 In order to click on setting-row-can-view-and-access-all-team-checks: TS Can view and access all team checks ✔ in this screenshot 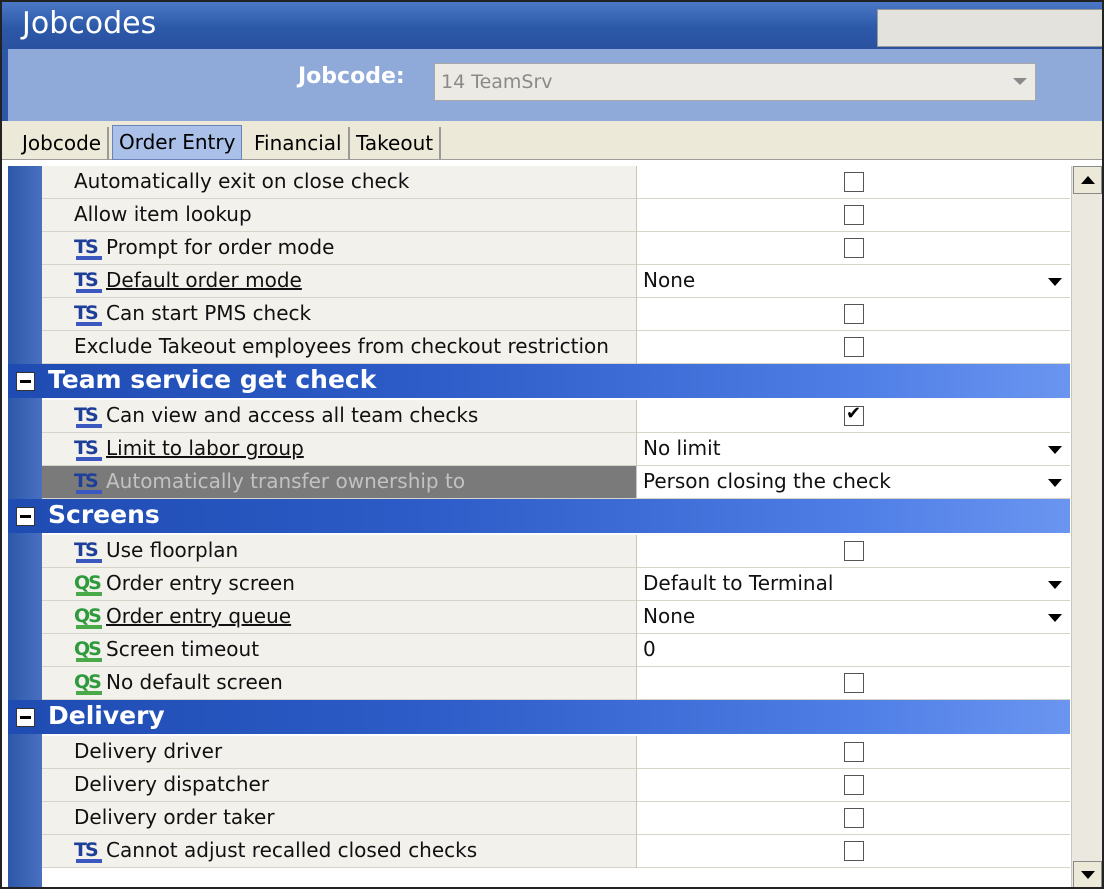, I will do `click(539, 416)`.